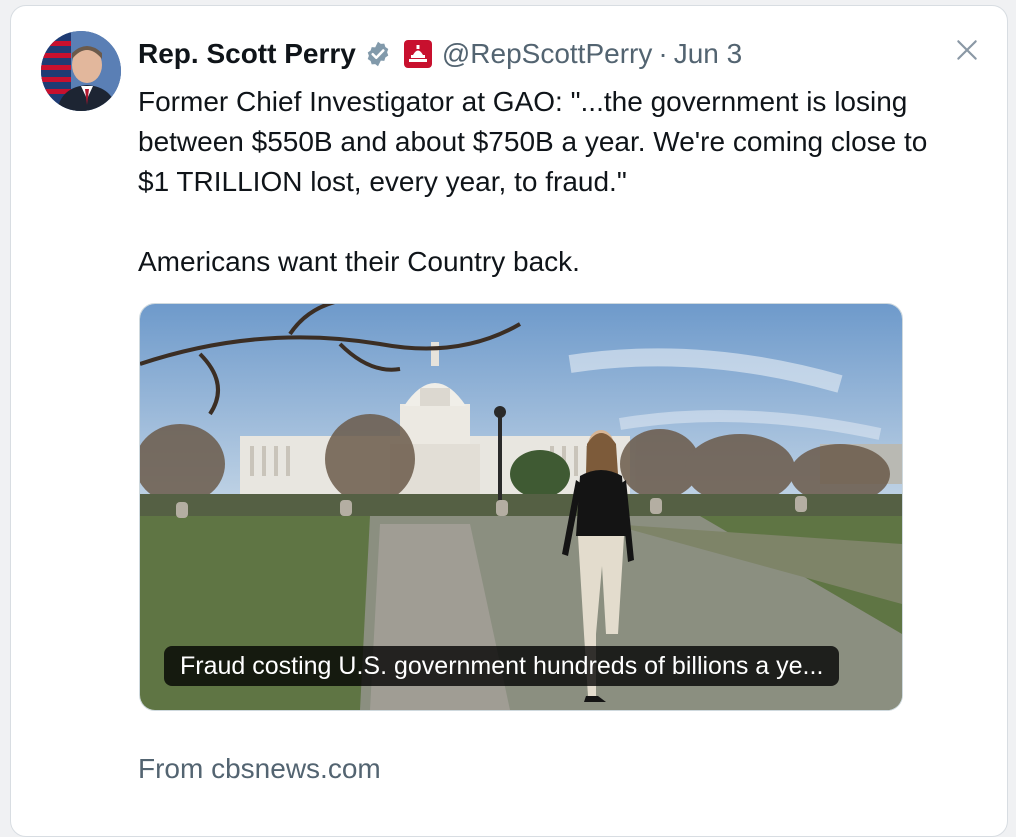  I want to click on author-handle: @RepScottPerry, so click(547, 54).